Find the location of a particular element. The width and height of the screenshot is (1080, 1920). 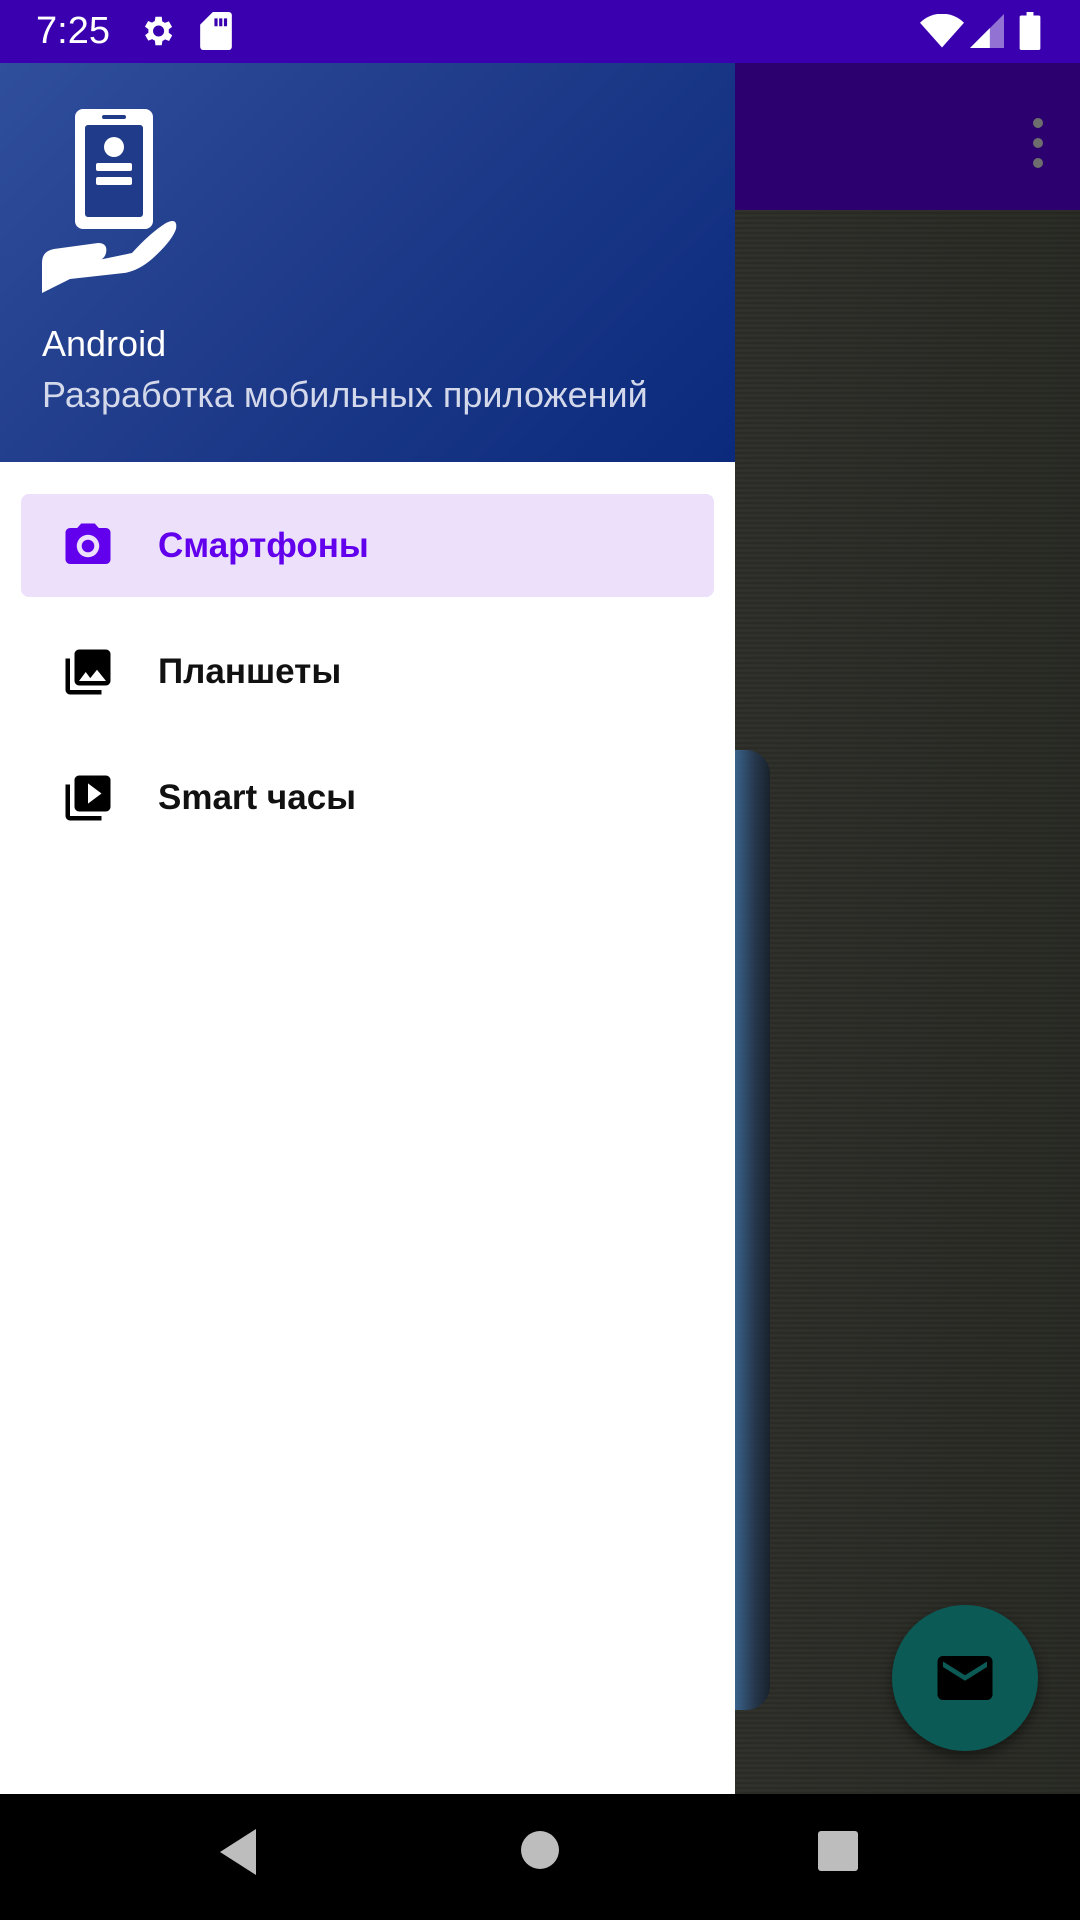

menu-item-label: Смартфоны is located at coordinates (263, 545).